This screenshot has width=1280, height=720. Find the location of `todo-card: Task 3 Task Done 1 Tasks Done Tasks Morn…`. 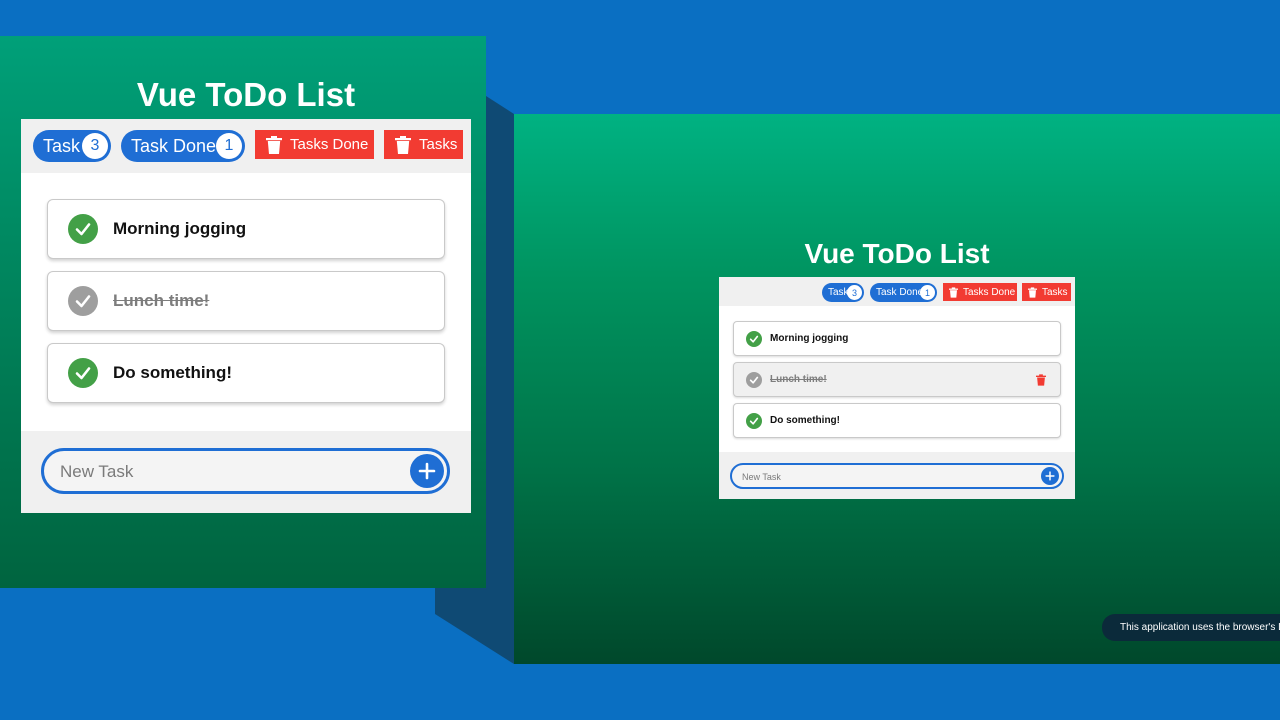

todo-card: Task 3 Task Done 1 Tasks Done Tasks Morn… is located at coordinates (897, 388).